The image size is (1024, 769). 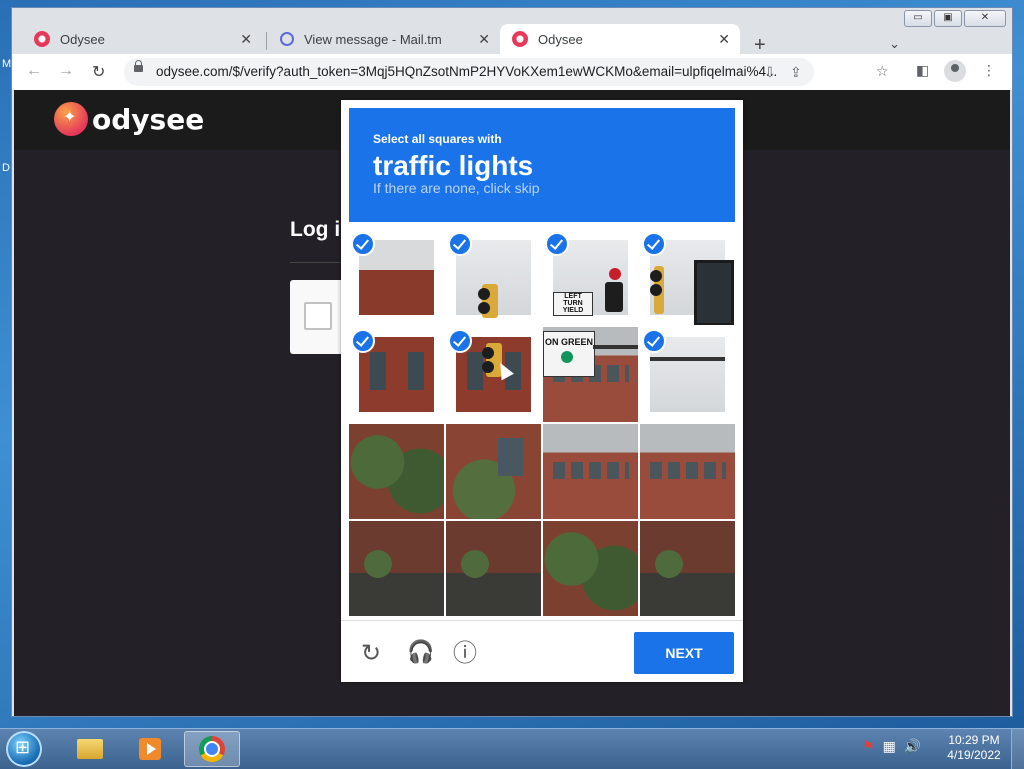 I want to click on tab-mail: View message - Mail.tm ✕, so click(x=384, y=39).